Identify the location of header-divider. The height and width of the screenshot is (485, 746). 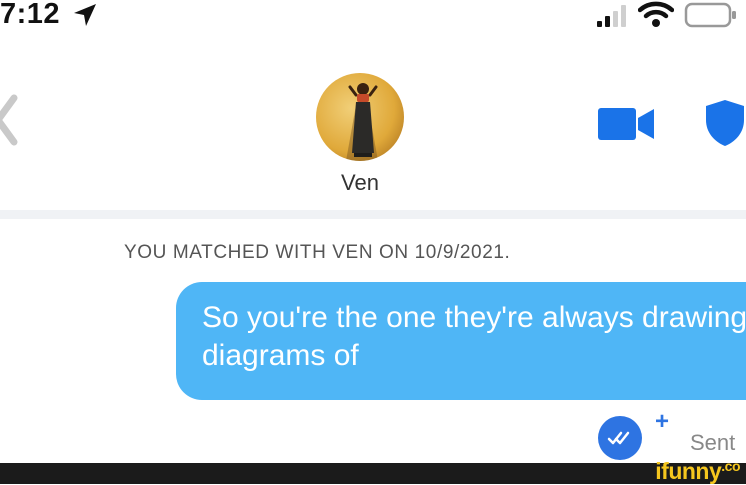
(373, 214).